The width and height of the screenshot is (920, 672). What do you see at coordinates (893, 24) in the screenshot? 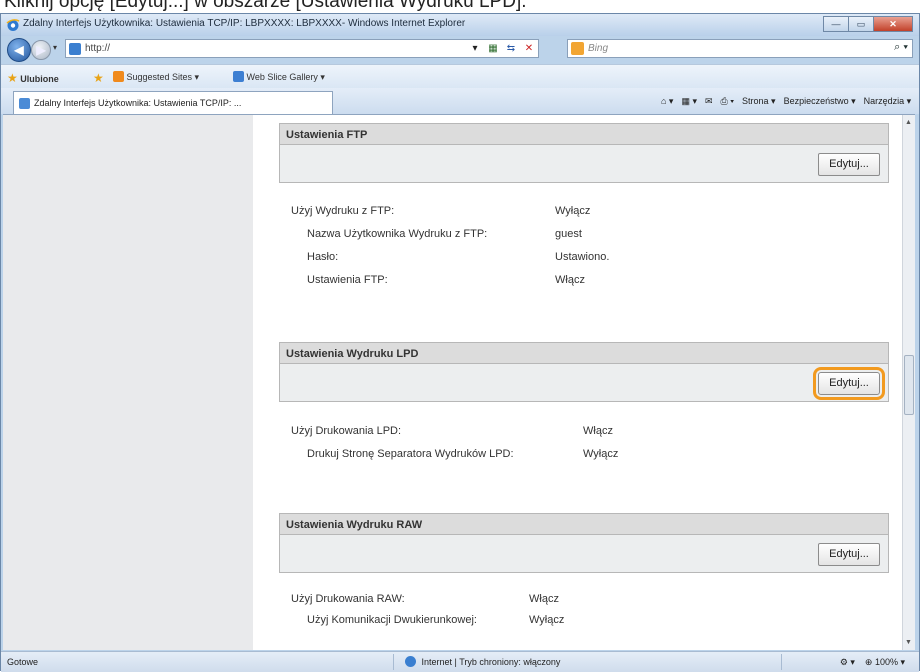
I see `close-button: ✕` at bounding box center [893, 24].